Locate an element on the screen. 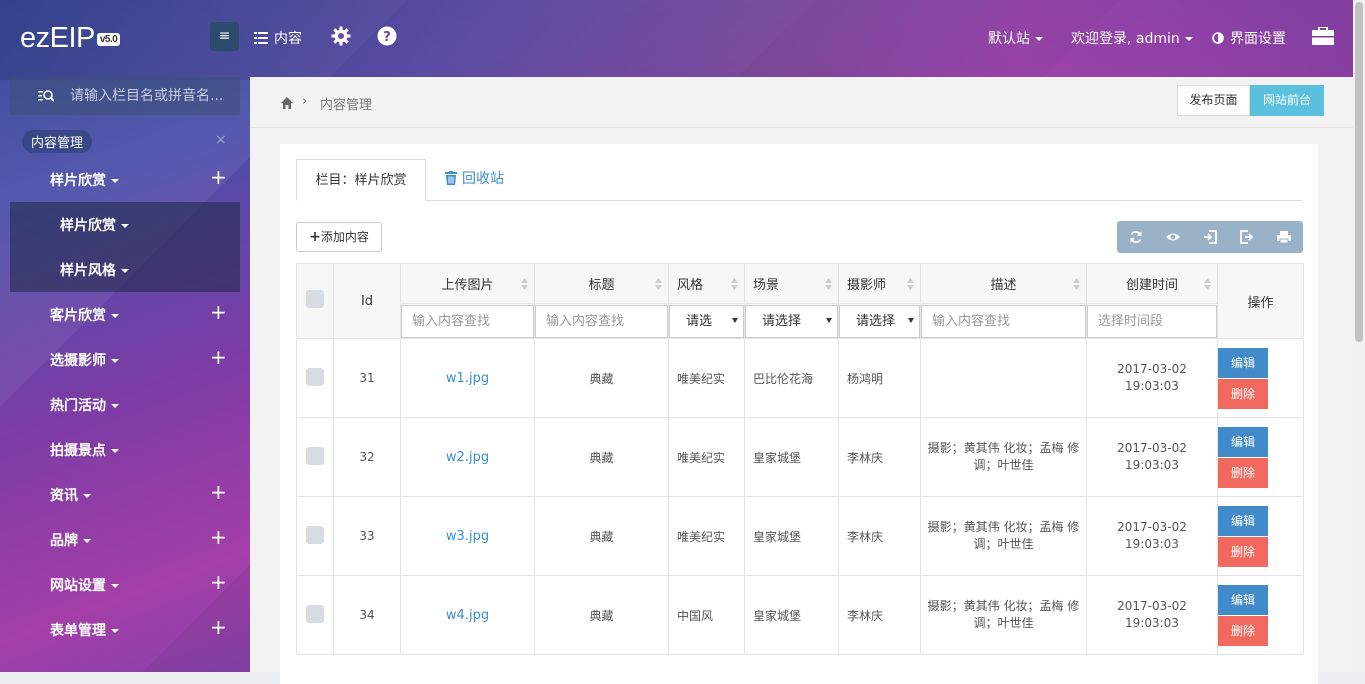 The height and width of the screenshot is (684, 1365). print-icon is located at coordinates (1284, 237).